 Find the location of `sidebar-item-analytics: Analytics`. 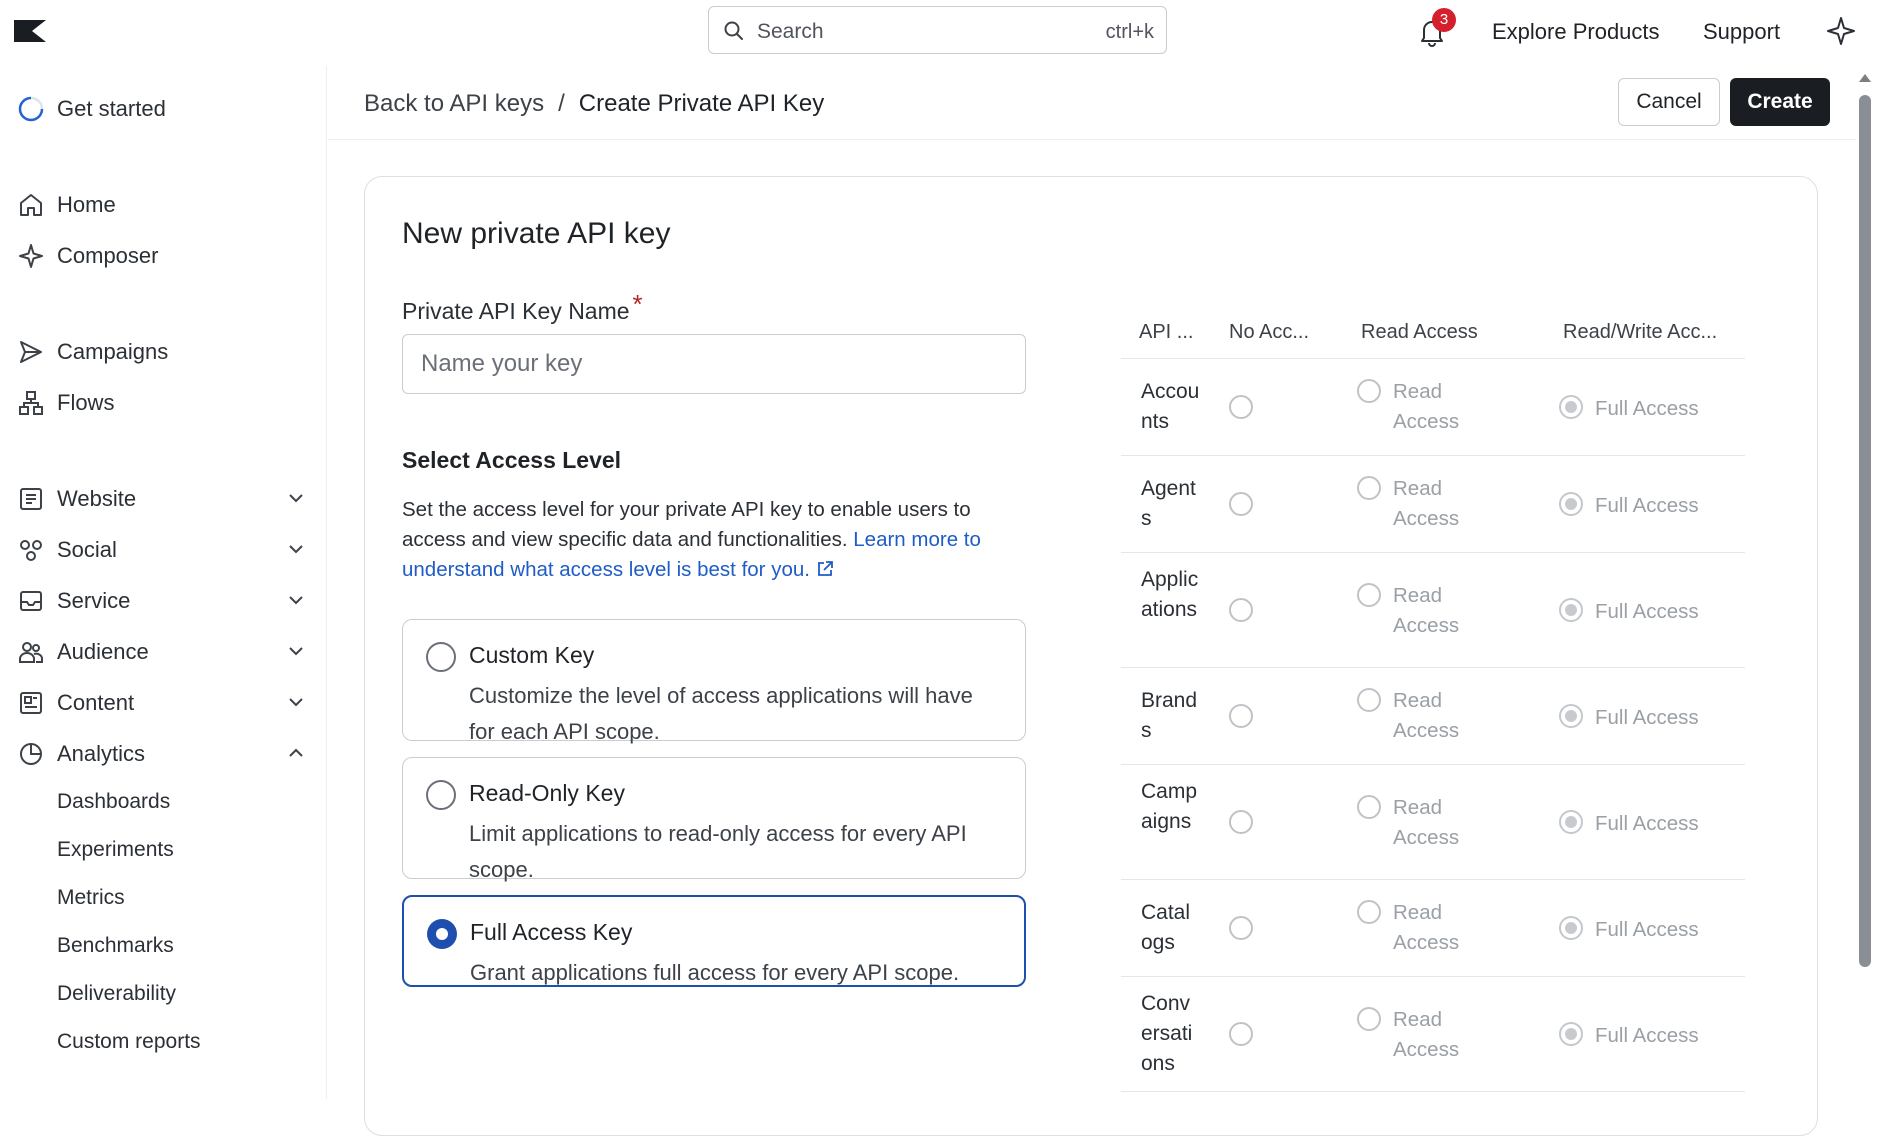

sidebar-item-analytics: Analytics is located at coordinates (161, 754).